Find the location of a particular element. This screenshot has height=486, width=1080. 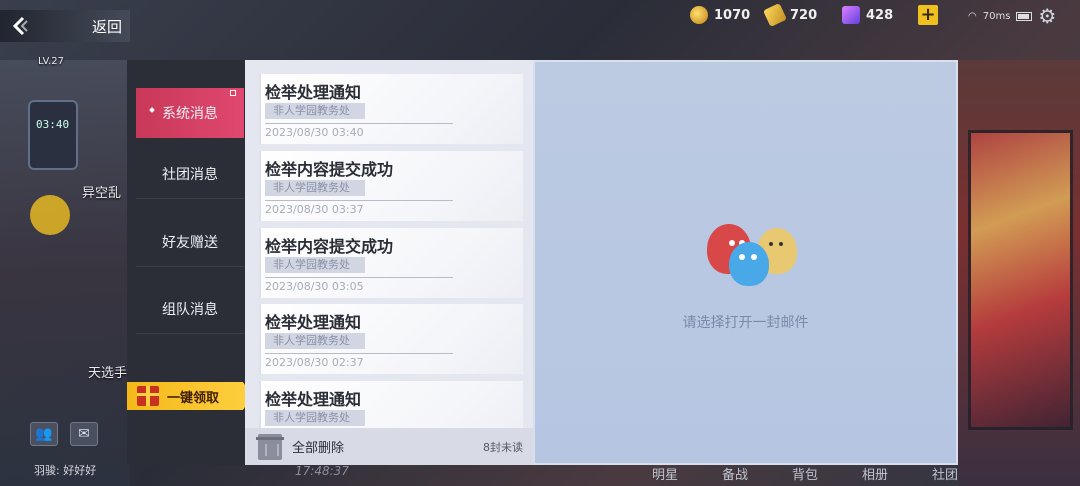

mail-item: 检举处理通知 非人学园教务处 2023/08/30 03:40 is located at coordinates (391, 109).